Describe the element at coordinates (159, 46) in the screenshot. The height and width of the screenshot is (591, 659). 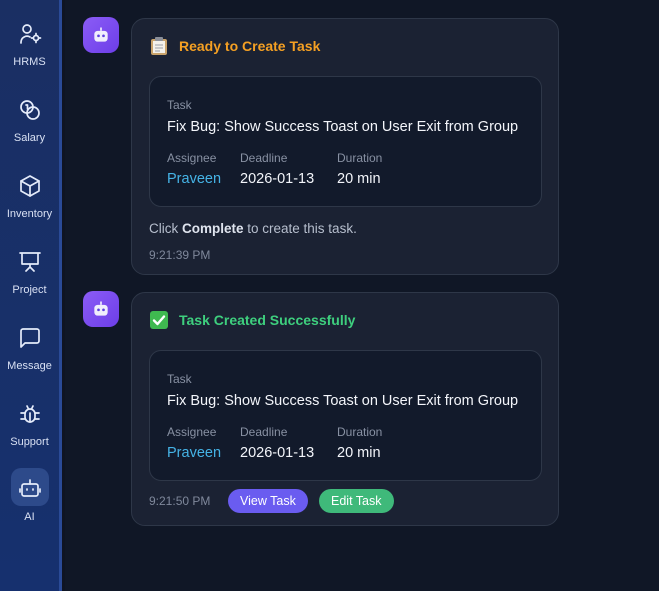
I see `clipboard-icon` at that location.